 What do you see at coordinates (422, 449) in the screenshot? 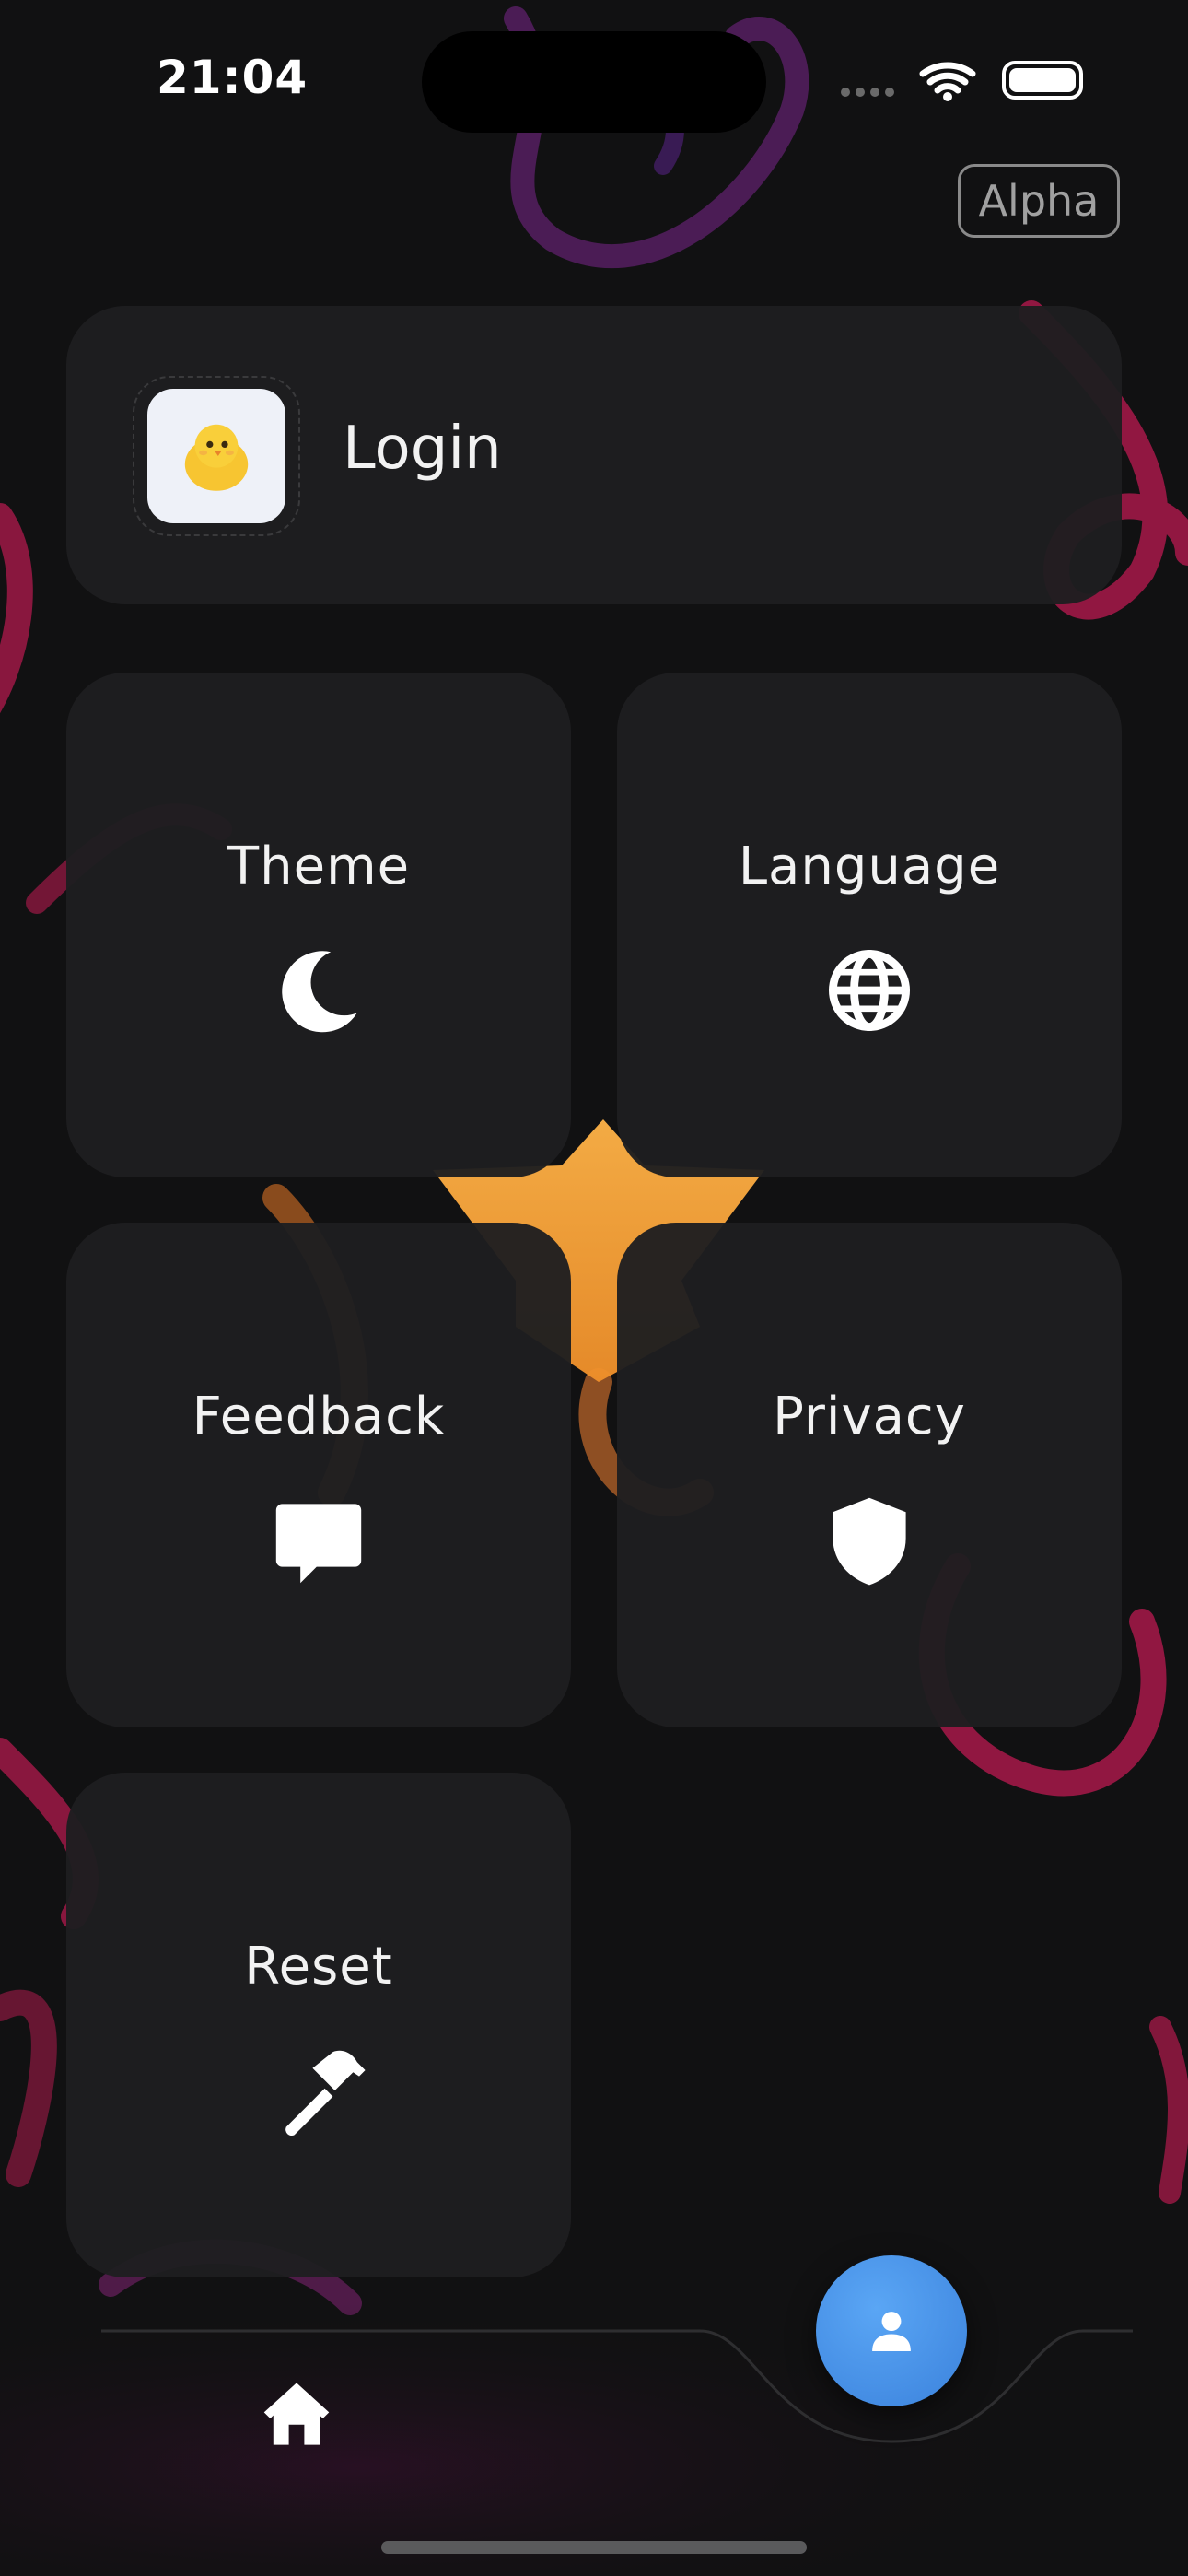
I see `login-label: Login` at bounding box center [422, 449].